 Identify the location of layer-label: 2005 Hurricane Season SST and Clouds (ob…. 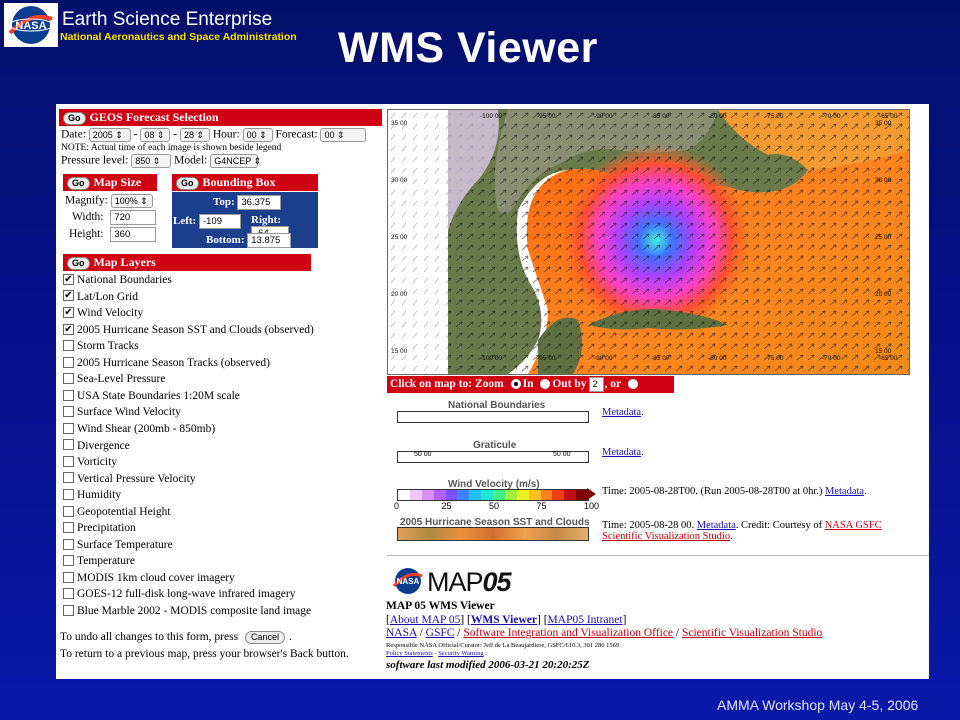
(195, 329).